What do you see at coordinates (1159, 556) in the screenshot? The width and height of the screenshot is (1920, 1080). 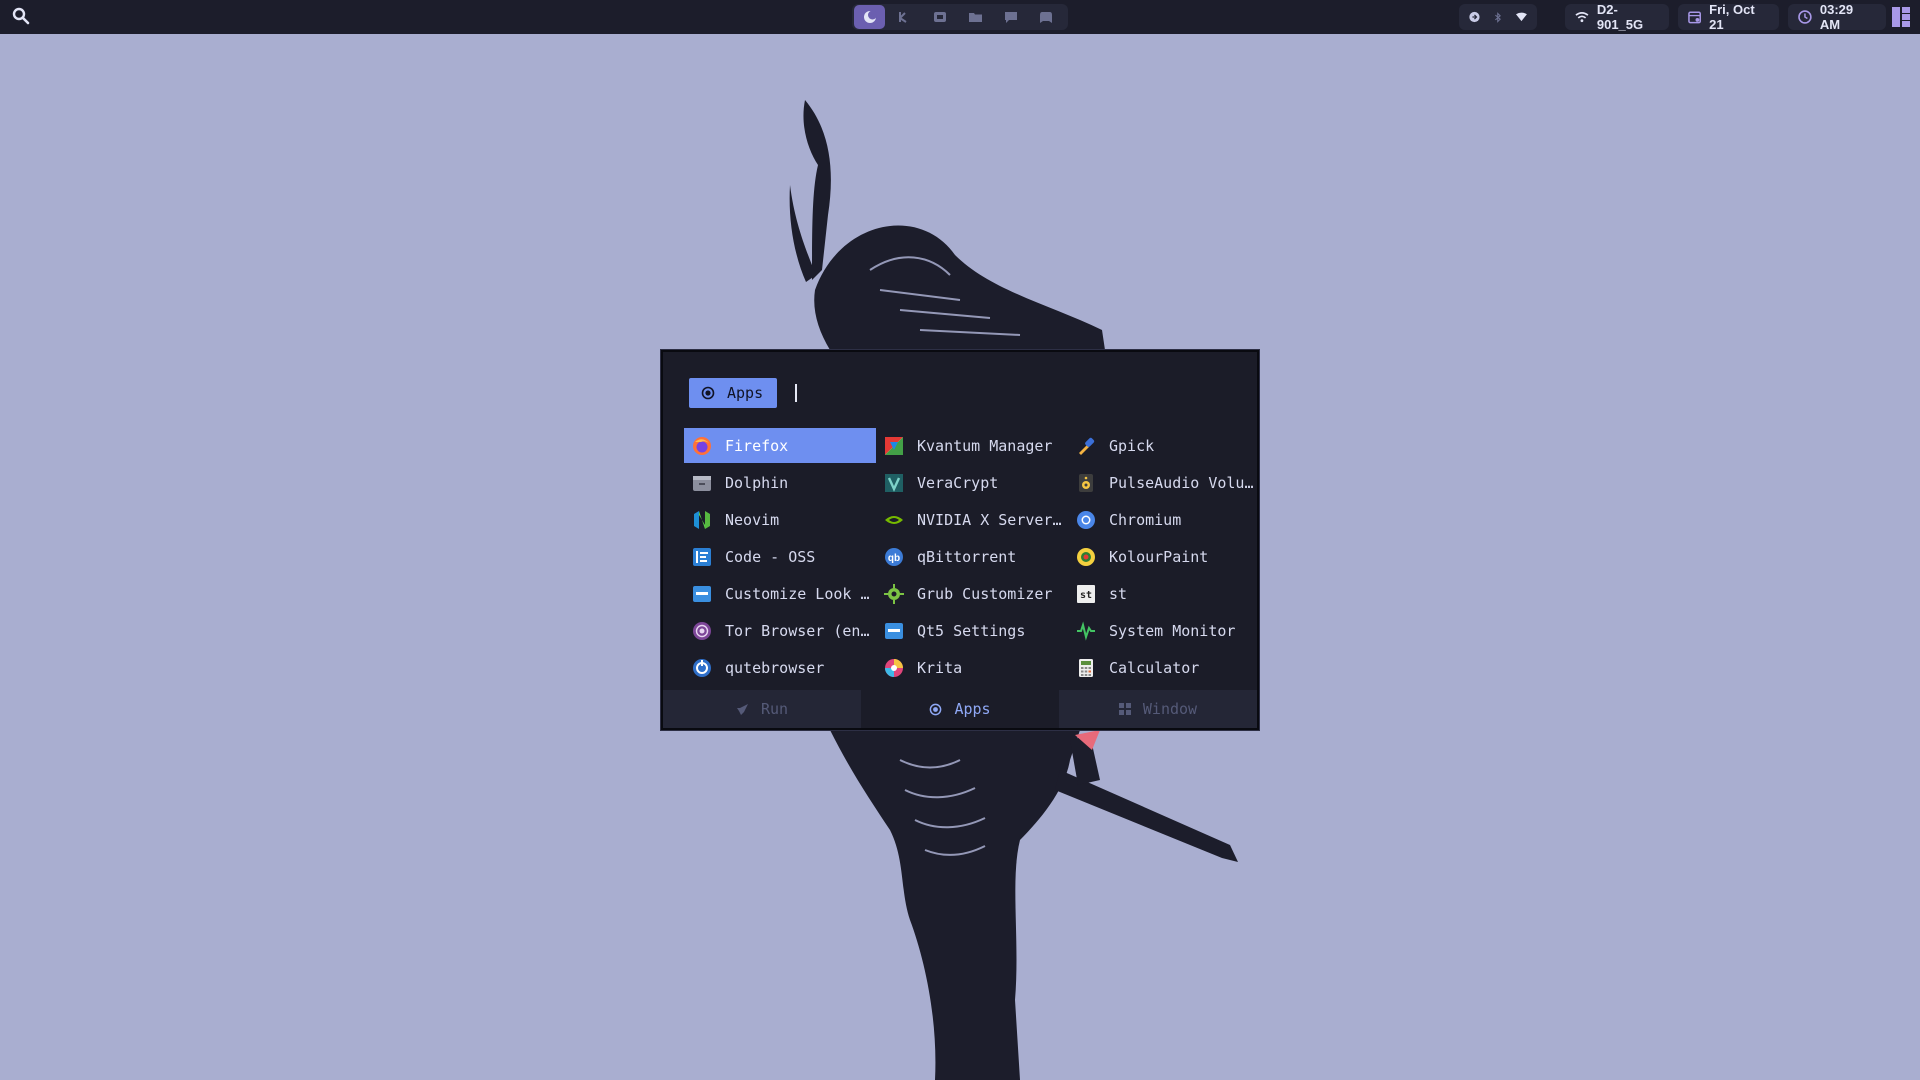 I see `app-entry-label: KolourPaint` at bounding box center [1159, 556].